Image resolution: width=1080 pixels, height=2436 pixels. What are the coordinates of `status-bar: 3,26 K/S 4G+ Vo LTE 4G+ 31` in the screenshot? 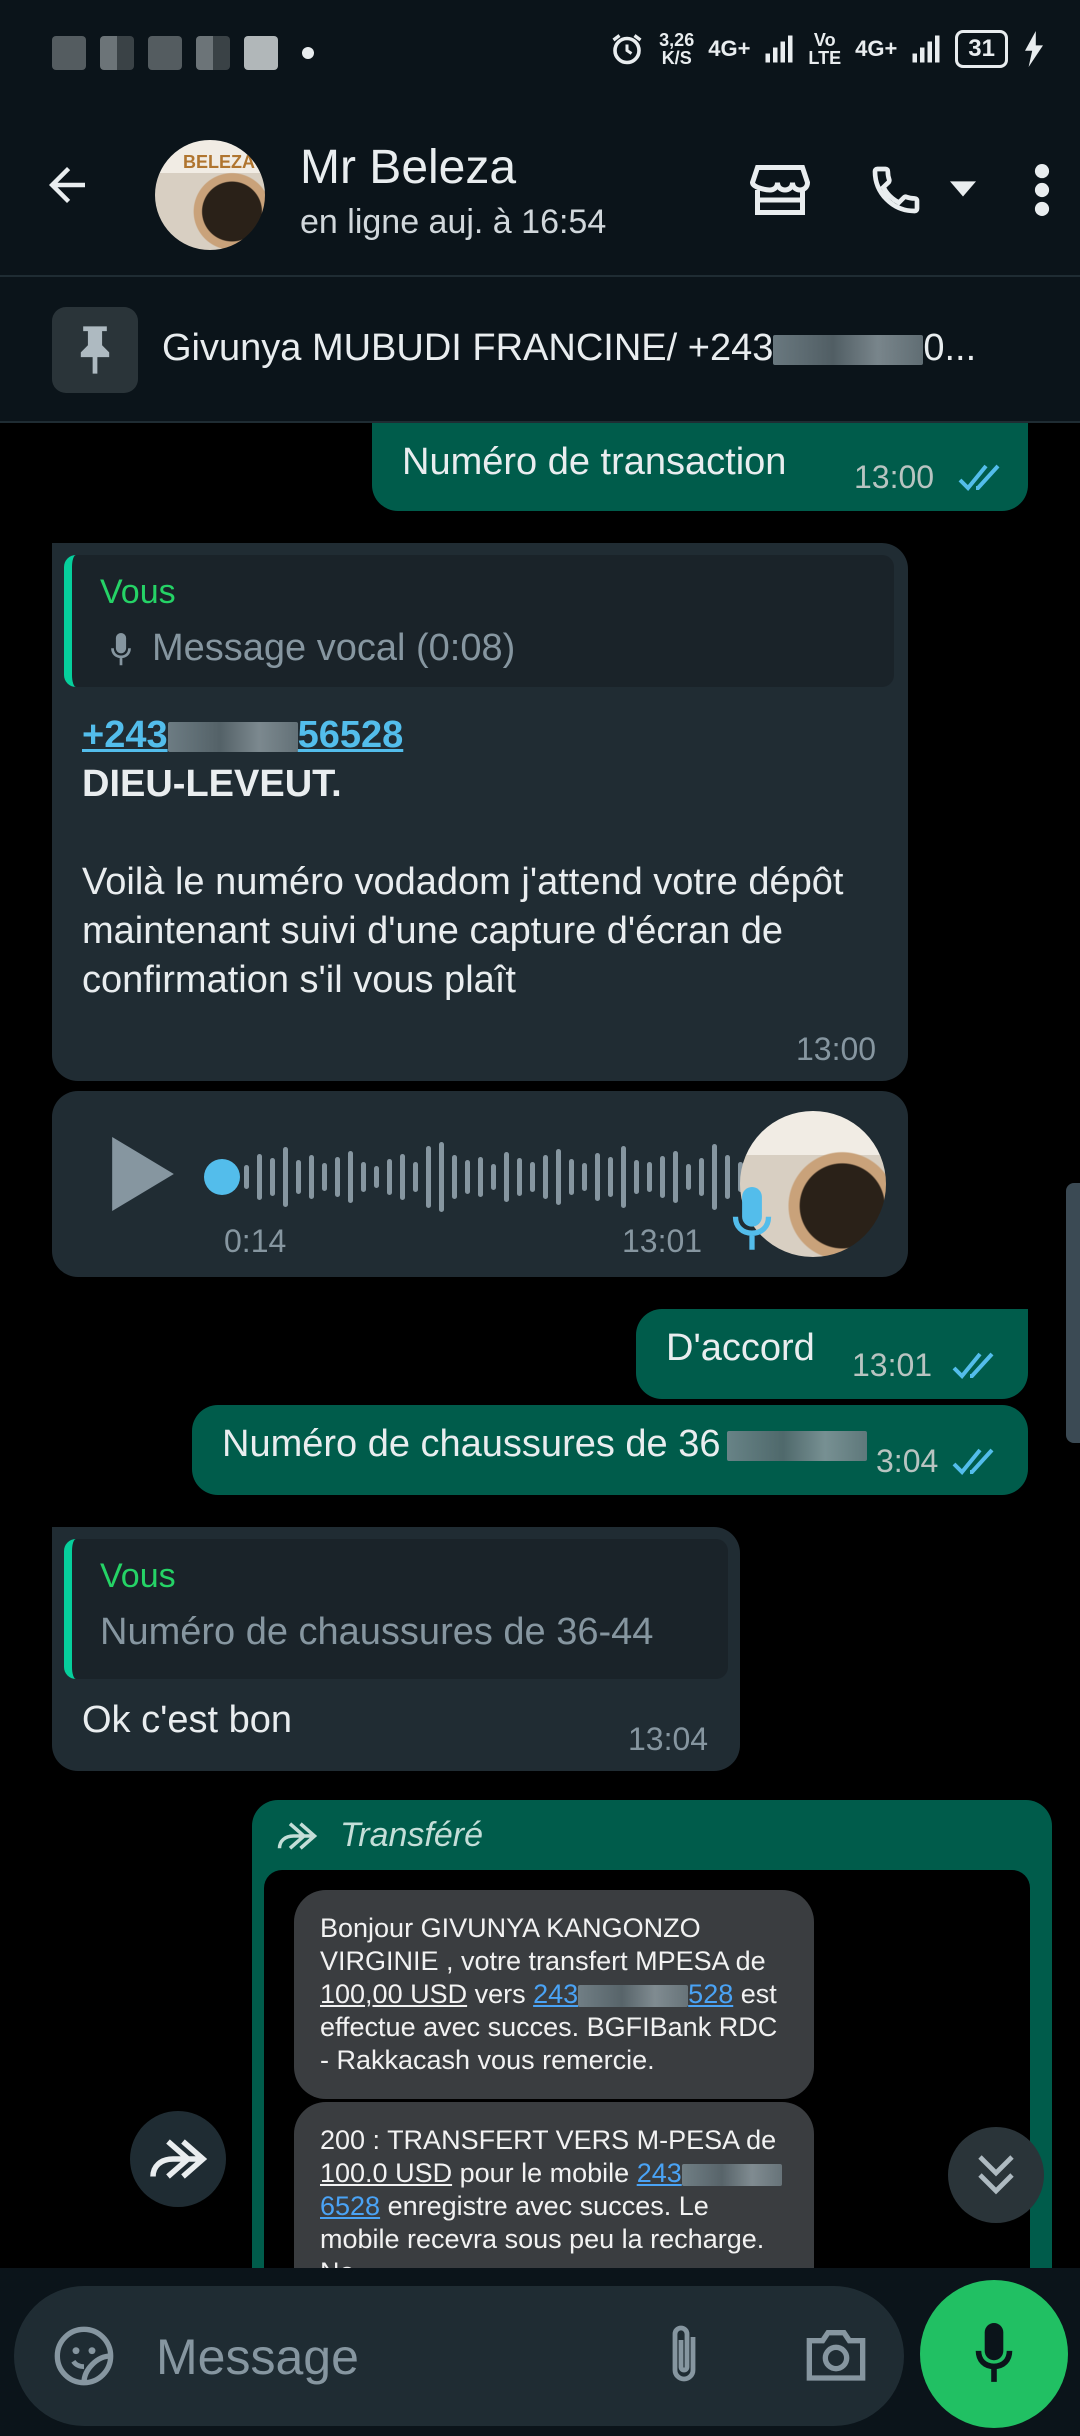 It's located at (540, 55).